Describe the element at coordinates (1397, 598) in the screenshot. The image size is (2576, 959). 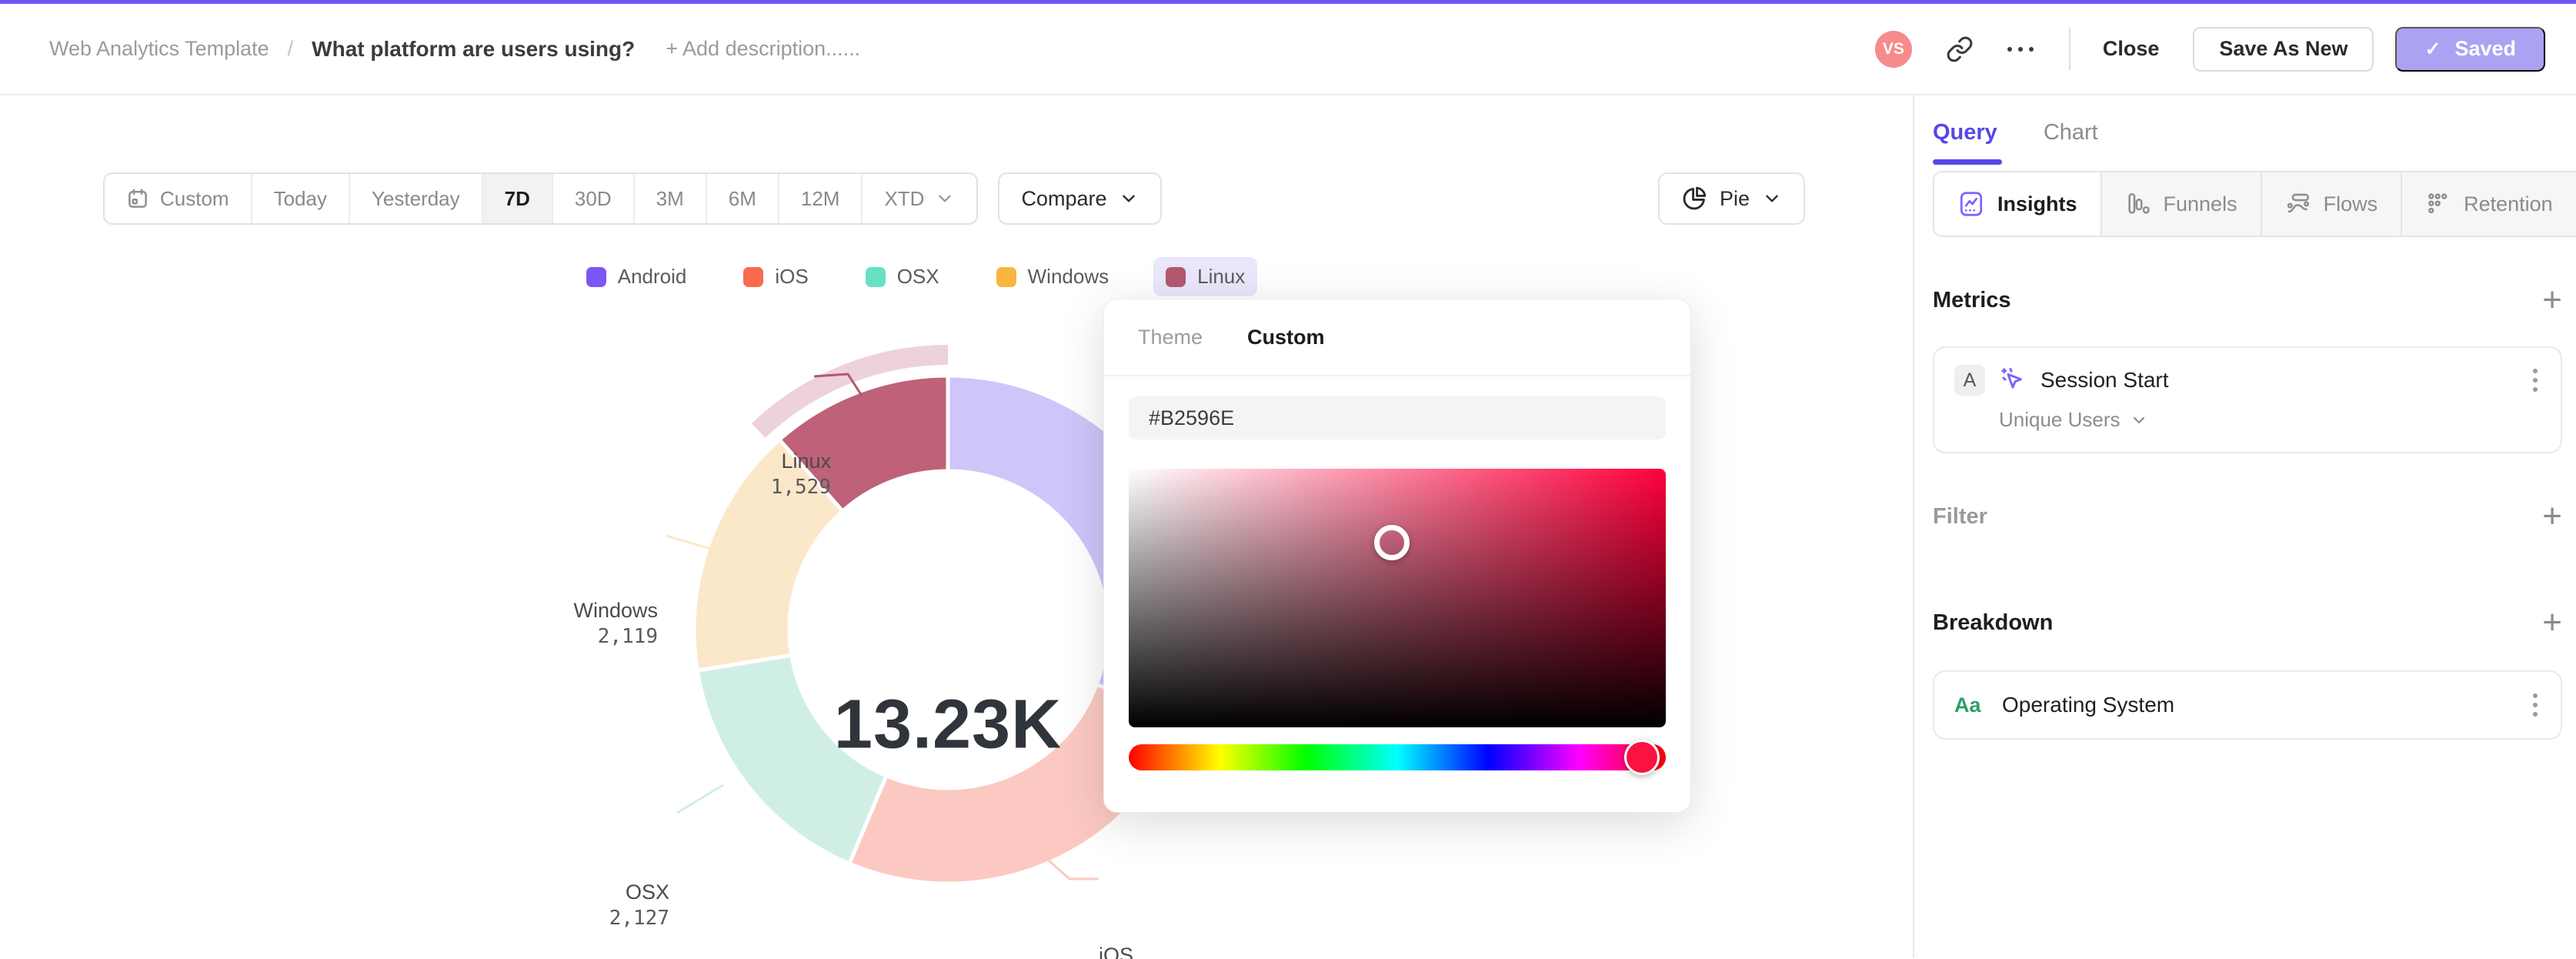
I see `saturation-value-area` at that location.